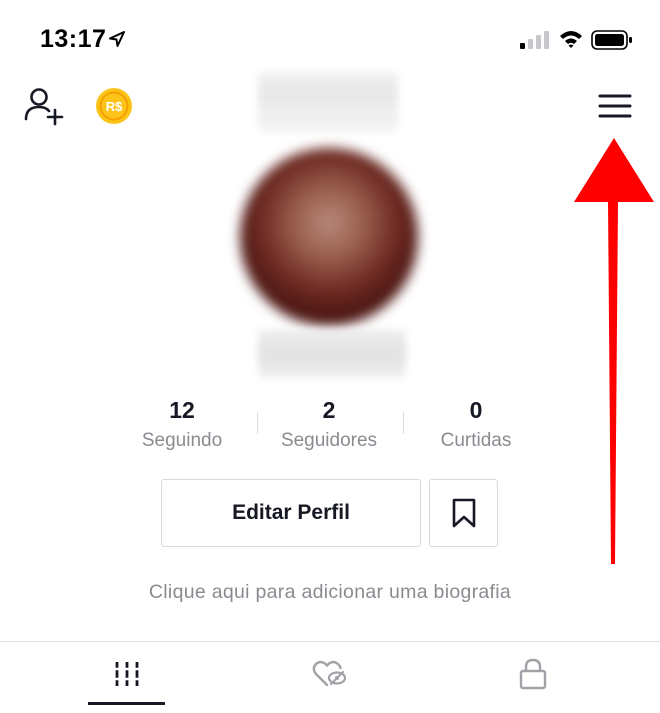 The height and width of the screenshot is (713, 660). Describe the element at coordinates (291, 513) in the screenshot. I see `edit-profile-button: Editar Perfil` at that location.